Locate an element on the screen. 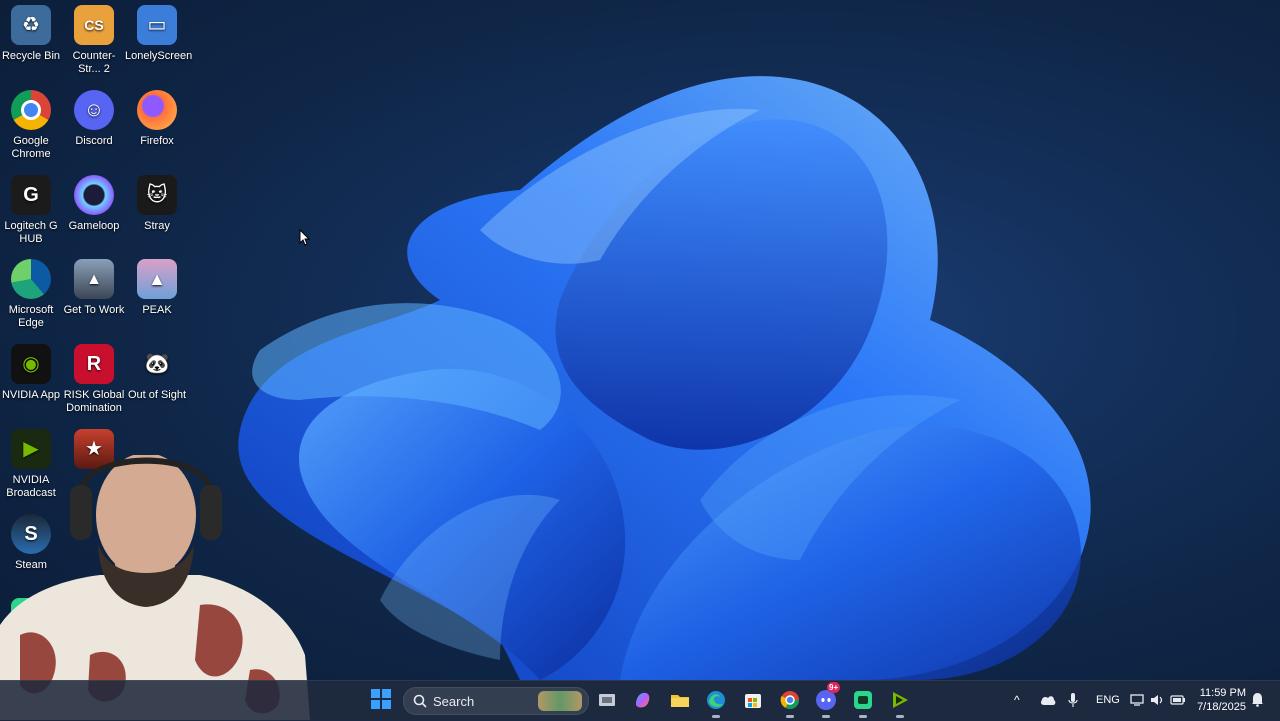 Image resolution: width=1280 pixels, height=721 pixels. mountain-icon: ▲ is located at coordinates (157, 279).